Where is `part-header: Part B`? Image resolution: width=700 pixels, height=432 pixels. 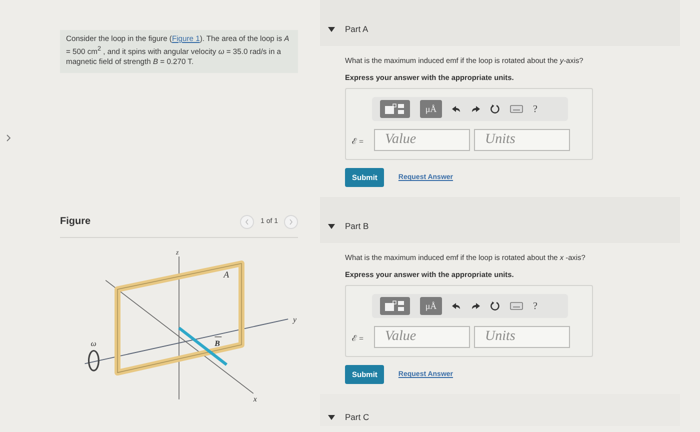
part-header: Part B is located at coordinates (500, 220).